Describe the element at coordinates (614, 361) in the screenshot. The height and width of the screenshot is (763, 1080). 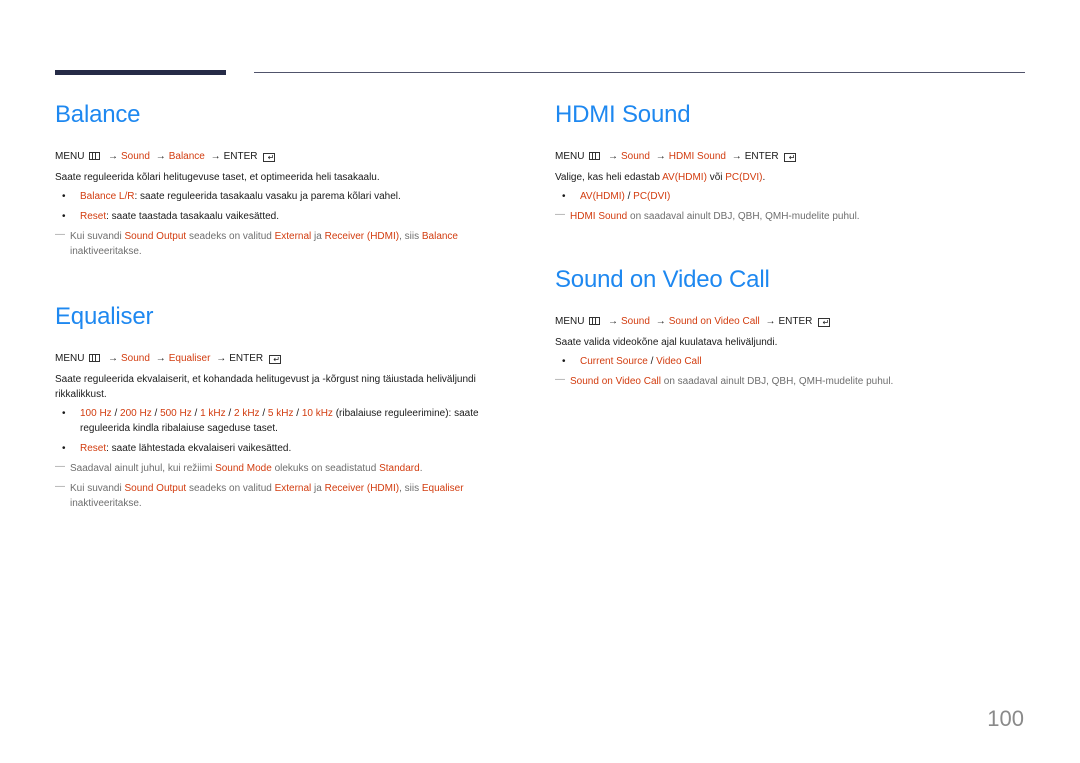
I see `option-term: Current Source` at that location.